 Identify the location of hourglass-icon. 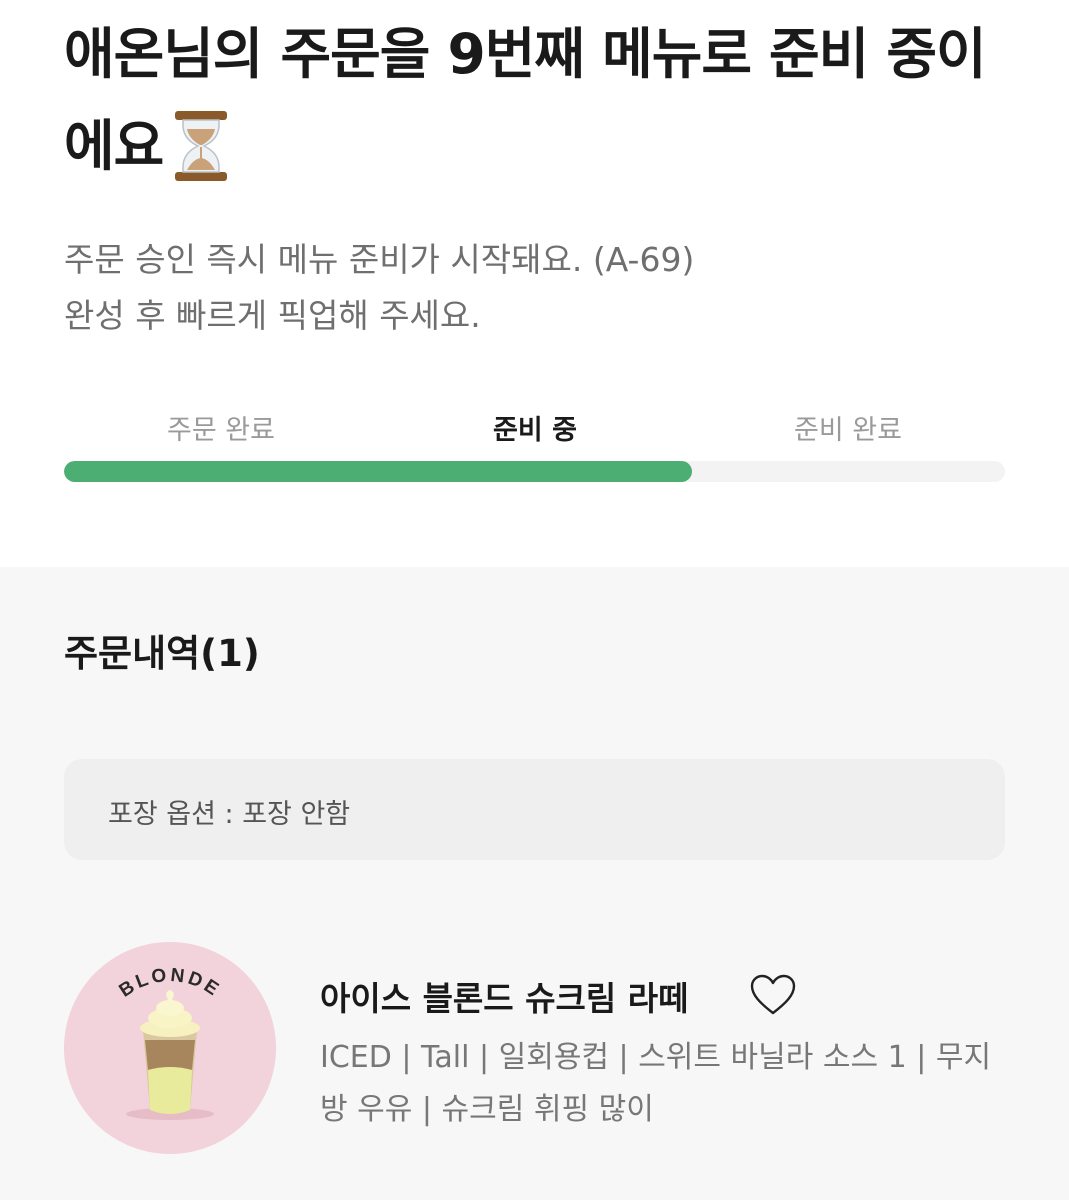
(201, 145).